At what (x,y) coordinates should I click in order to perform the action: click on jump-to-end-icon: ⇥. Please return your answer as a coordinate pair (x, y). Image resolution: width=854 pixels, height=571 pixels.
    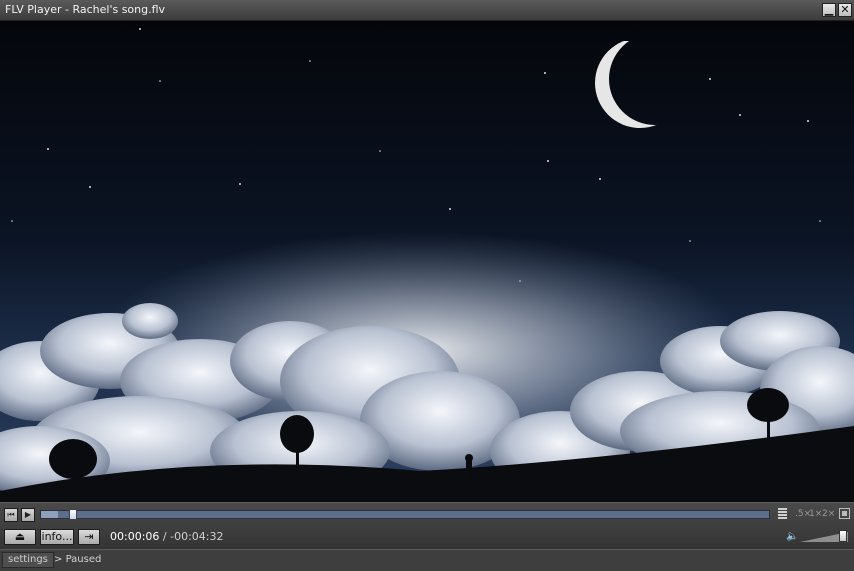
    Looking at the image, I should click on (89, 536).